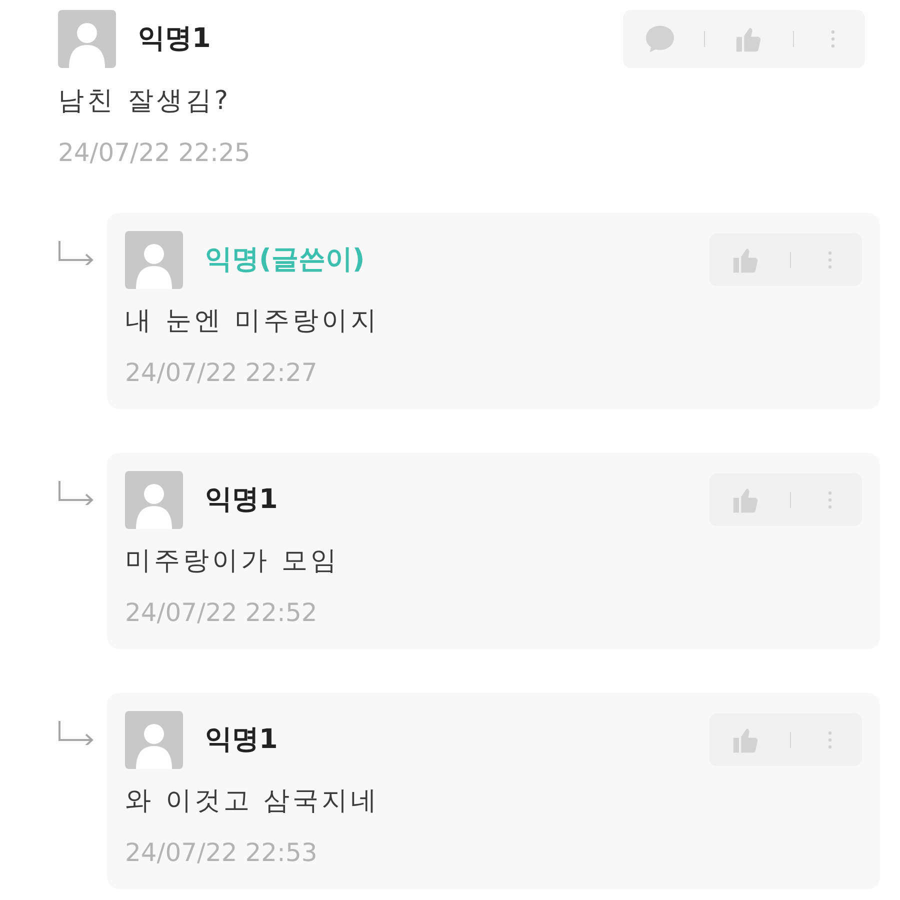 The width and height of the screenshot is (900, 900). I want to click on timestamp: 24/07/22 22:52, so click(221, 613).